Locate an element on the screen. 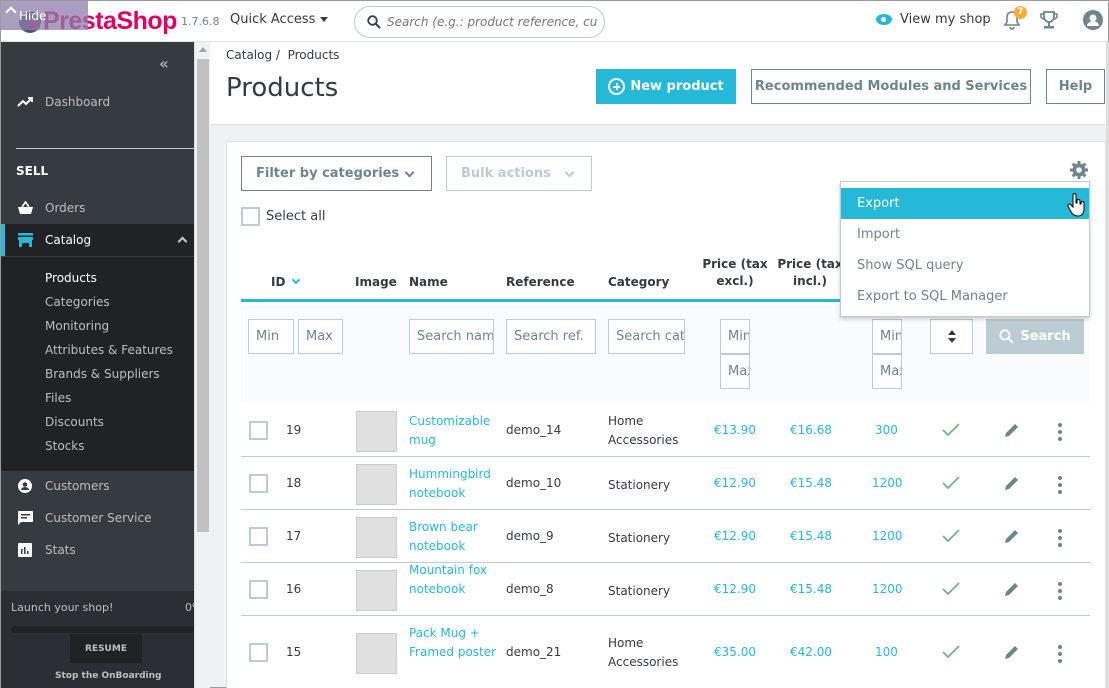  price-tax-incl: €16.68 is located at coordinates (811, 430).